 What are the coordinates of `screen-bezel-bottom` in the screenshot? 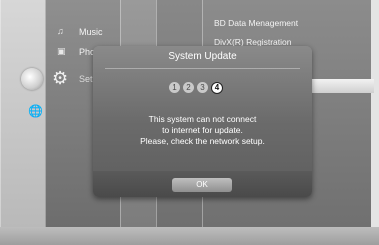 It's located at (189, 236).